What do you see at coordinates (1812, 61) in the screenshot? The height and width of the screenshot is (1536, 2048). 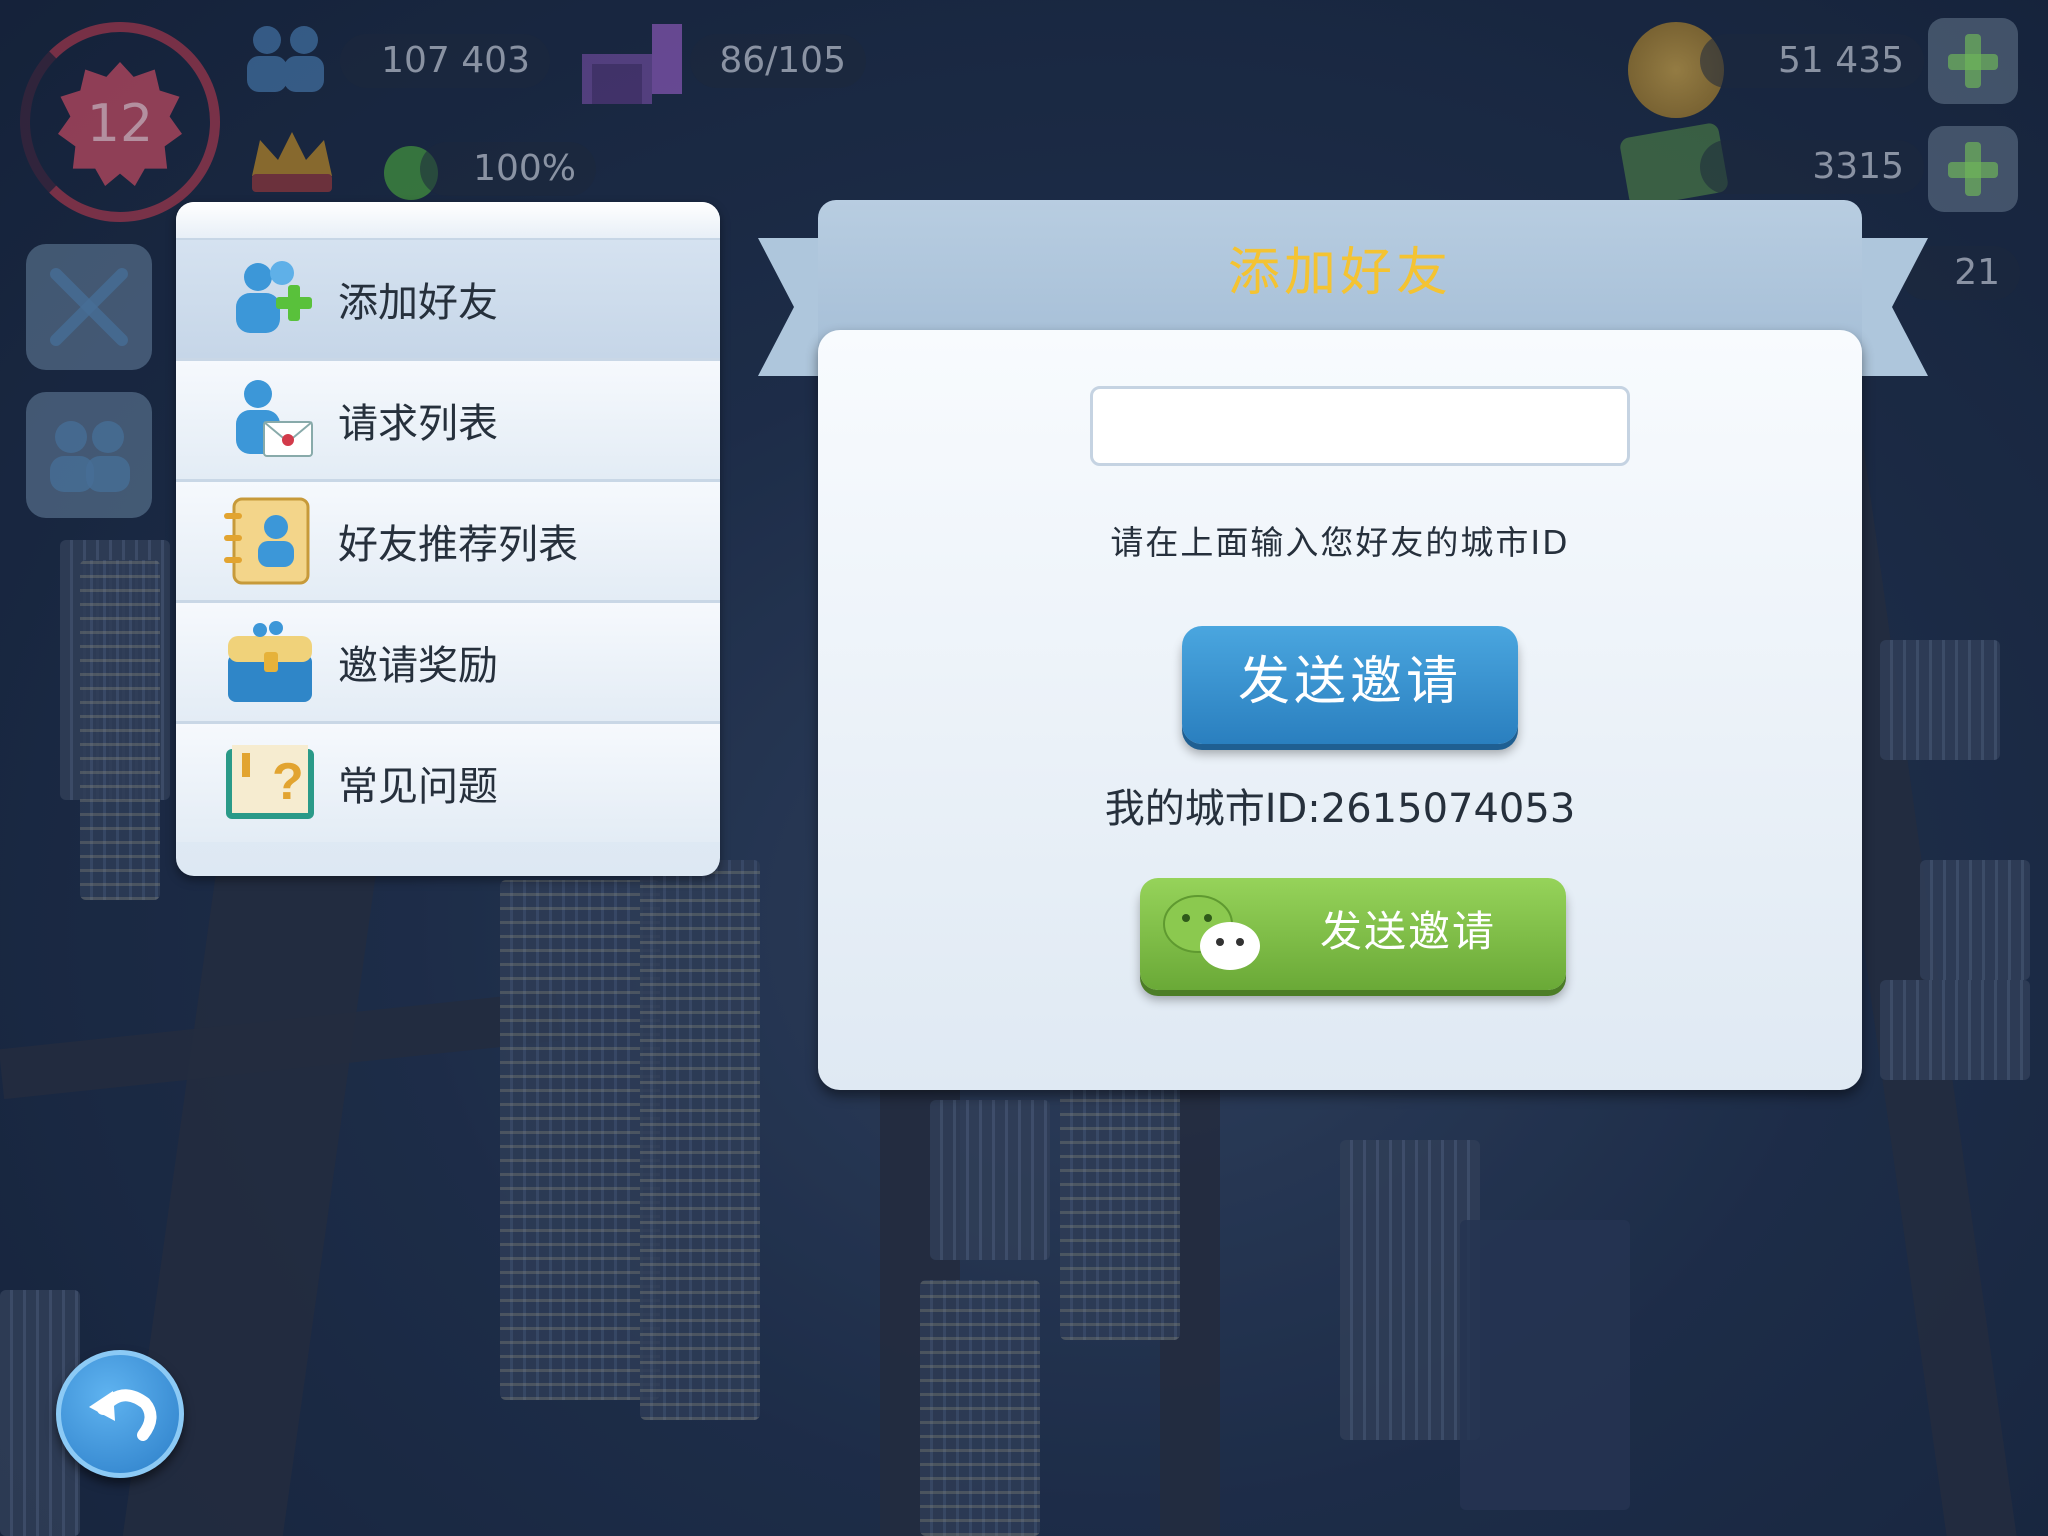 I see `simoleons-counter: 51 435` at bounding box center [1812, 61].